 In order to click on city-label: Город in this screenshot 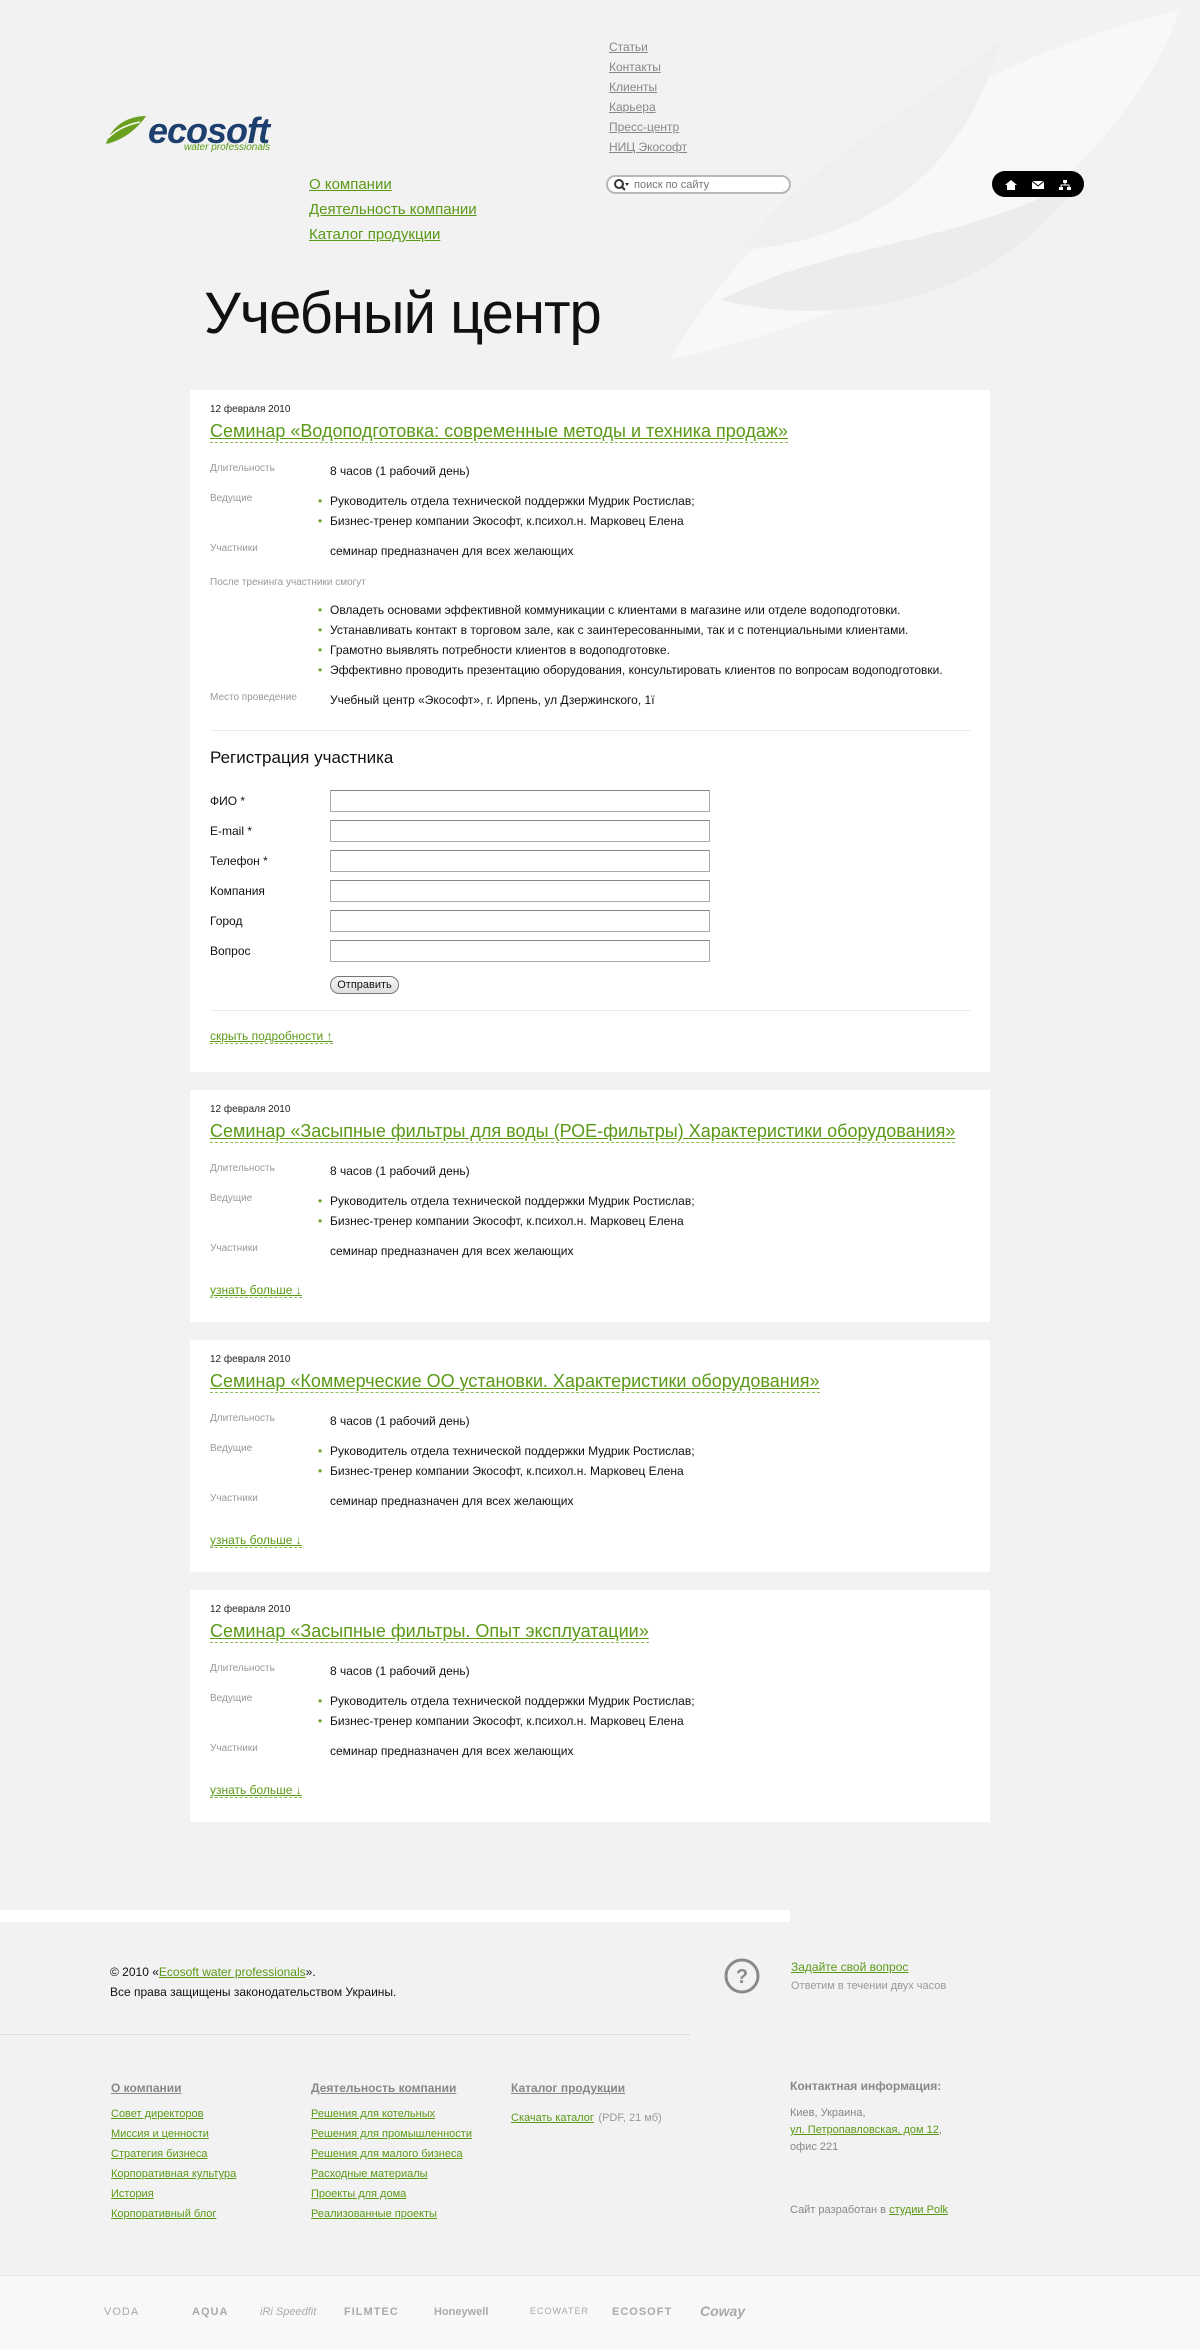, I will do `click(226, 921)`.